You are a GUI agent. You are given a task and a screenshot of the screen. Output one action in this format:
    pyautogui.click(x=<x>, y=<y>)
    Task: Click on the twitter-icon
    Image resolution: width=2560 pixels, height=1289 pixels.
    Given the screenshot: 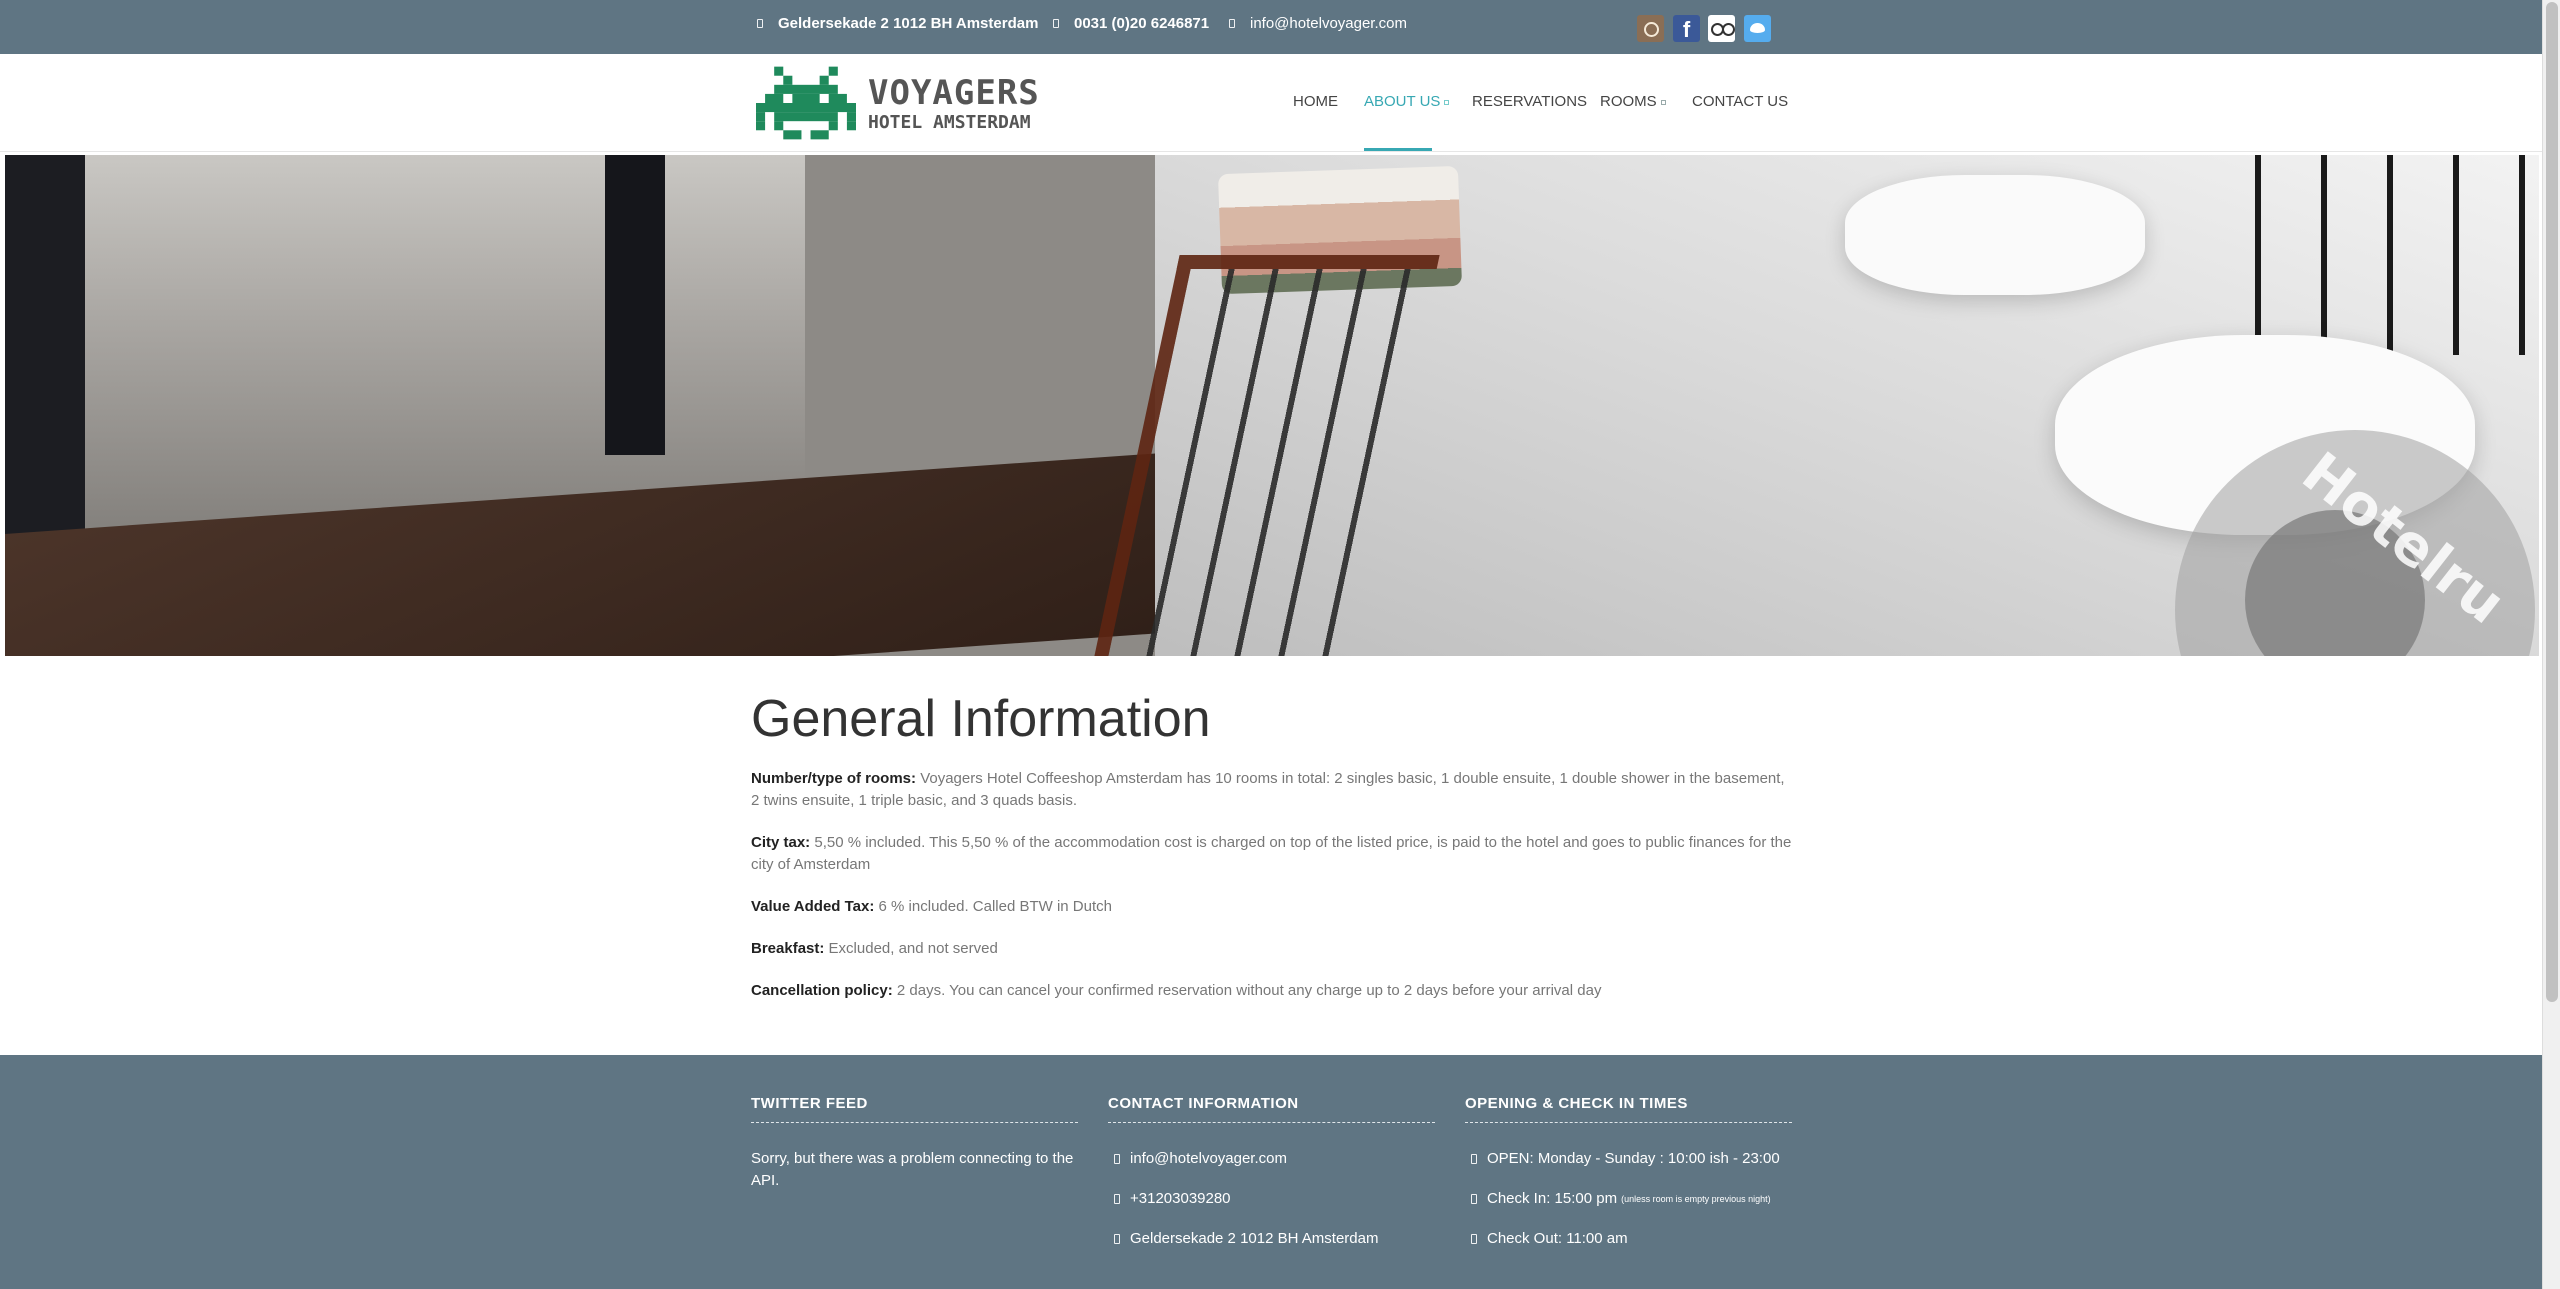 What is the action you would take?
    pyautogui.click(x=1757, y=28)
    